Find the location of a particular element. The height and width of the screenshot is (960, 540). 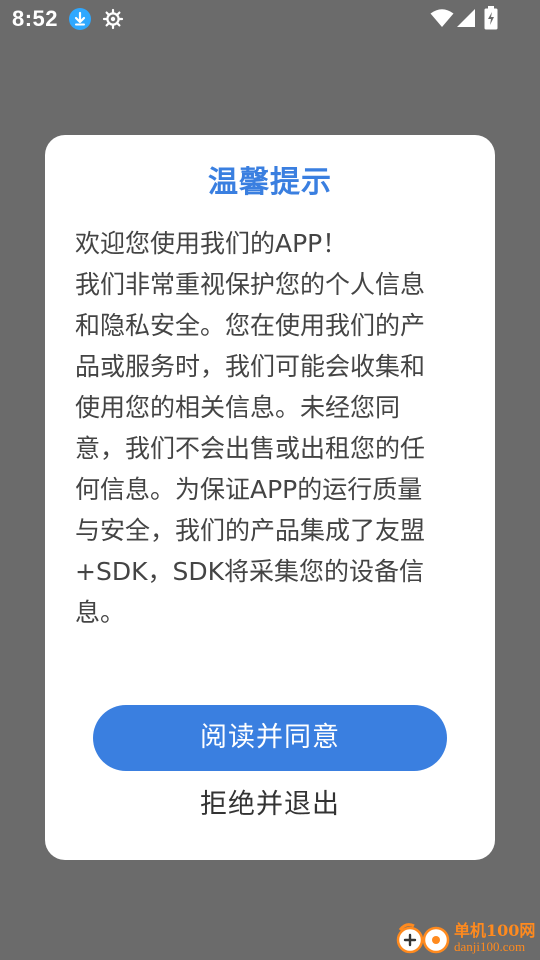

watermark-domain: danji100.com is located at coordinates (490, 946).